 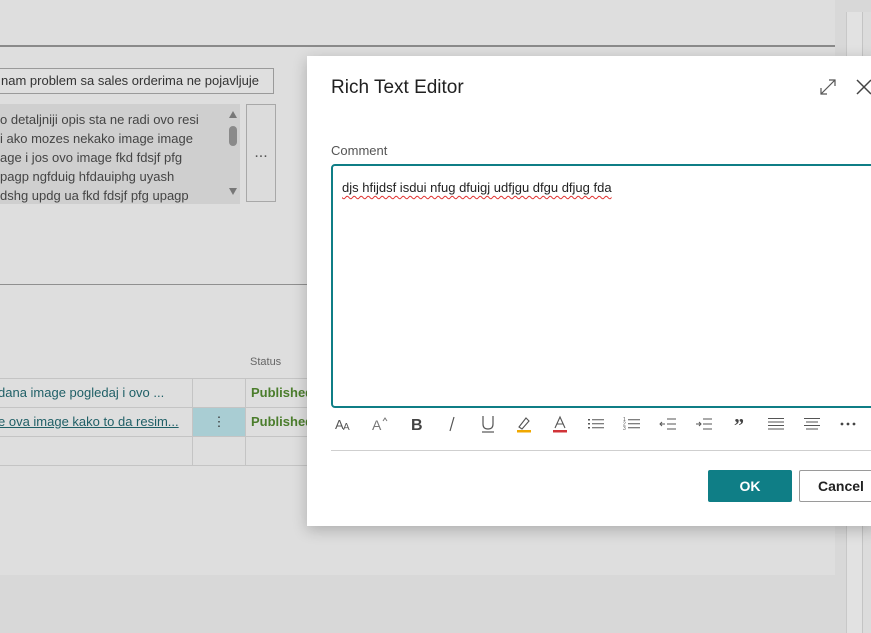 What do you see at coordinates (233, 136) in the screenshot?
I see `scrollbar-thumb` at bounding box center [233, 136].